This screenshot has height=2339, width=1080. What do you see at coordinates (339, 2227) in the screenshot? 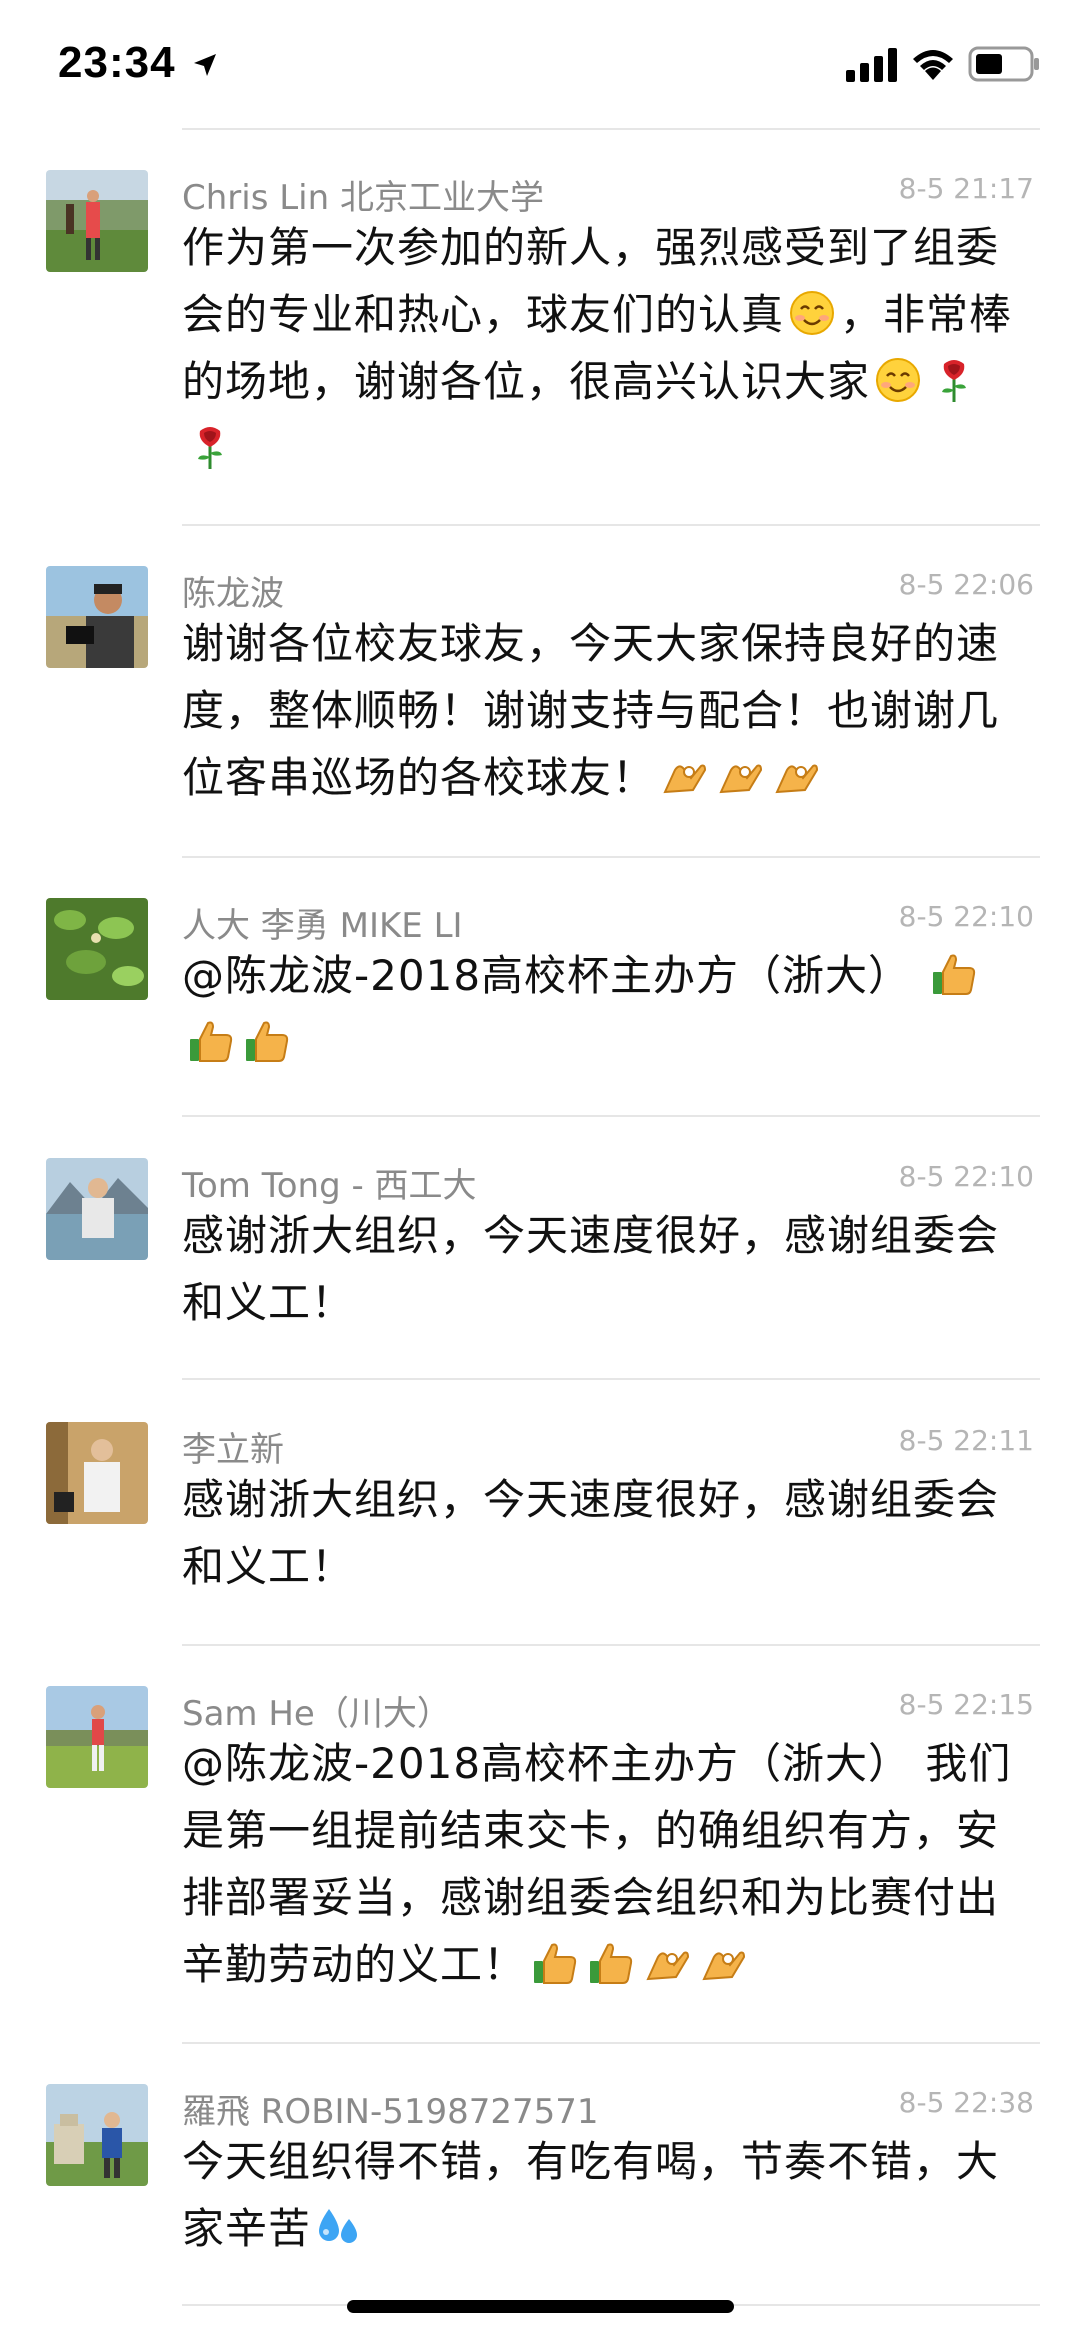
I see `sweat-droplets-emoji` at bounding box center [339, 2227].